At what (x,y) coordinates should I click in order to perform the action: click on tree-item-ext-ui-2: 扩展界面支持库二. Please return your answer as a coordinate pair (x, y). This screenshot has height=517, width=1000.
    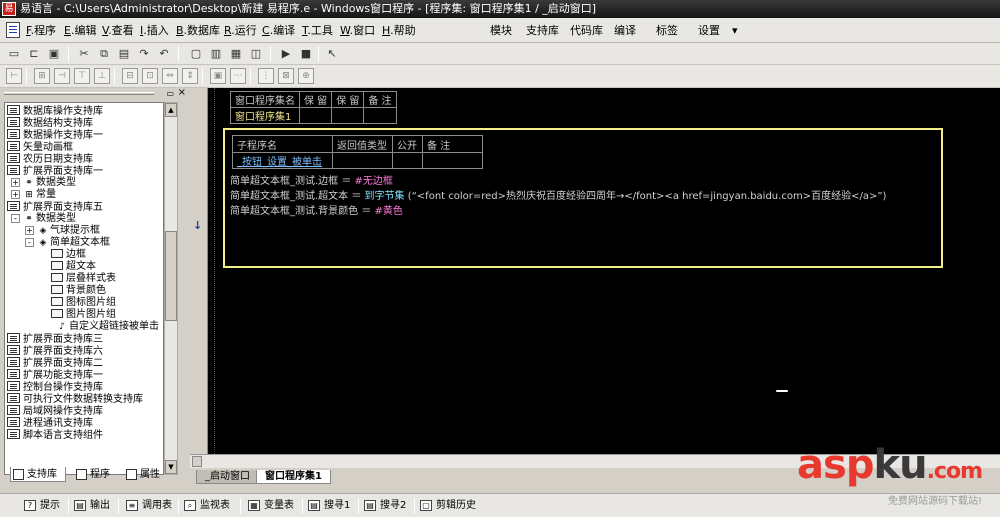
    Looking at the image, I should click on (55, 363).